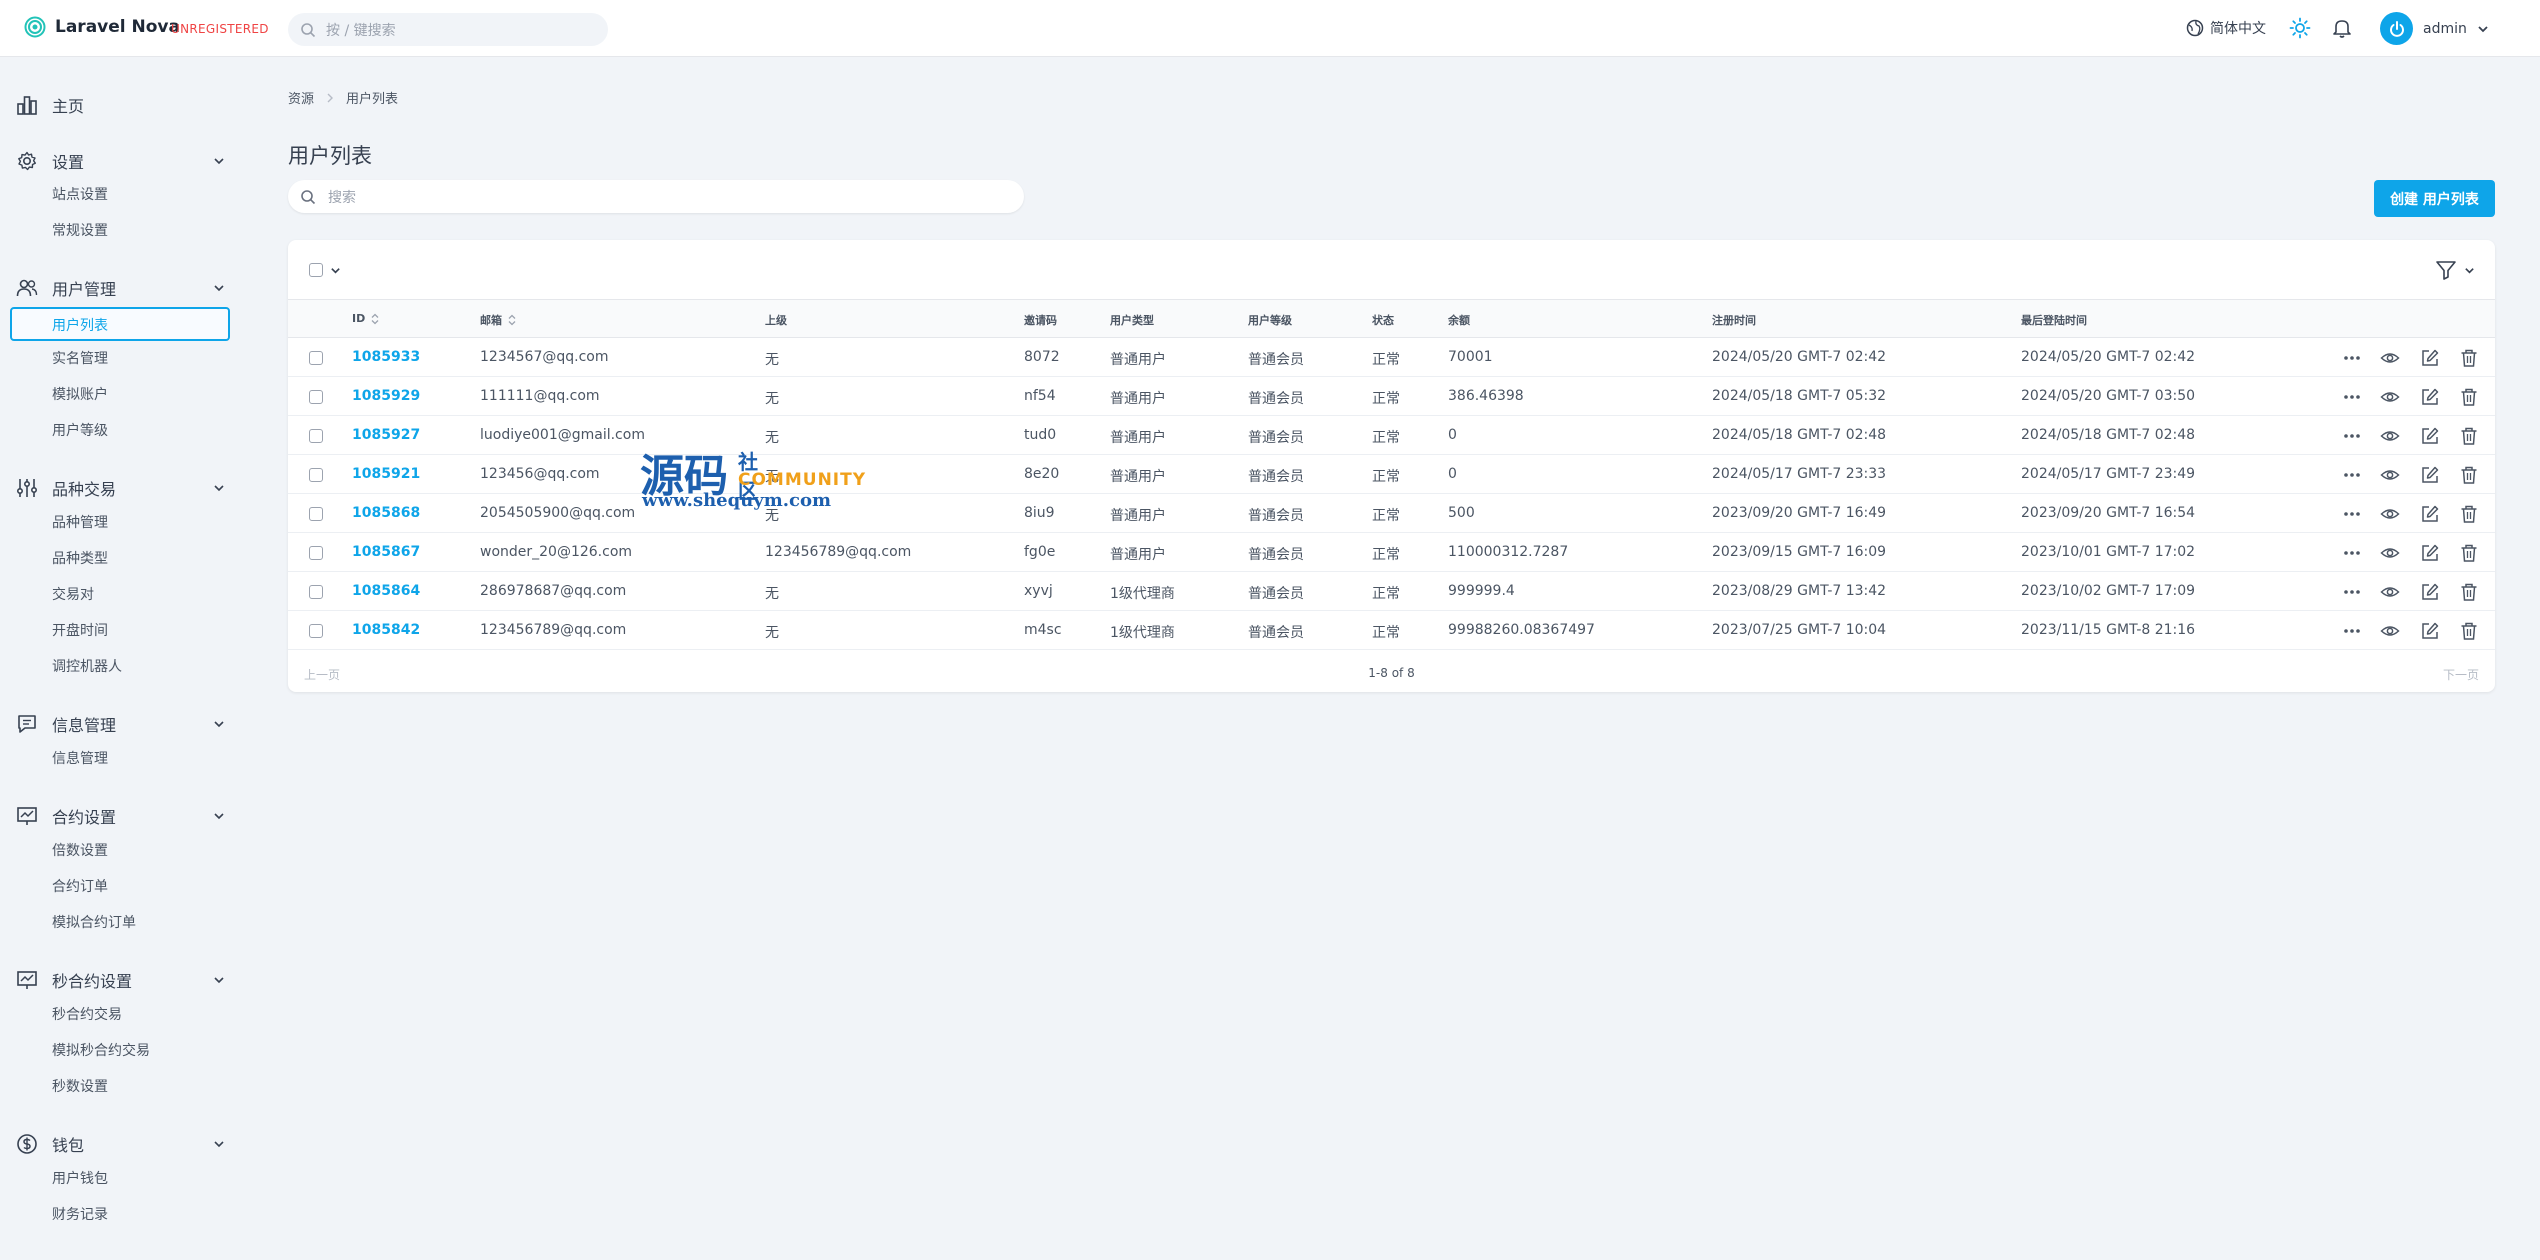 The height and width of the screenshot is (1260, 2540). Describe the element at coordinates (2461, 674) in the screenshot. I see `next-page-button: 下一页` at that location.